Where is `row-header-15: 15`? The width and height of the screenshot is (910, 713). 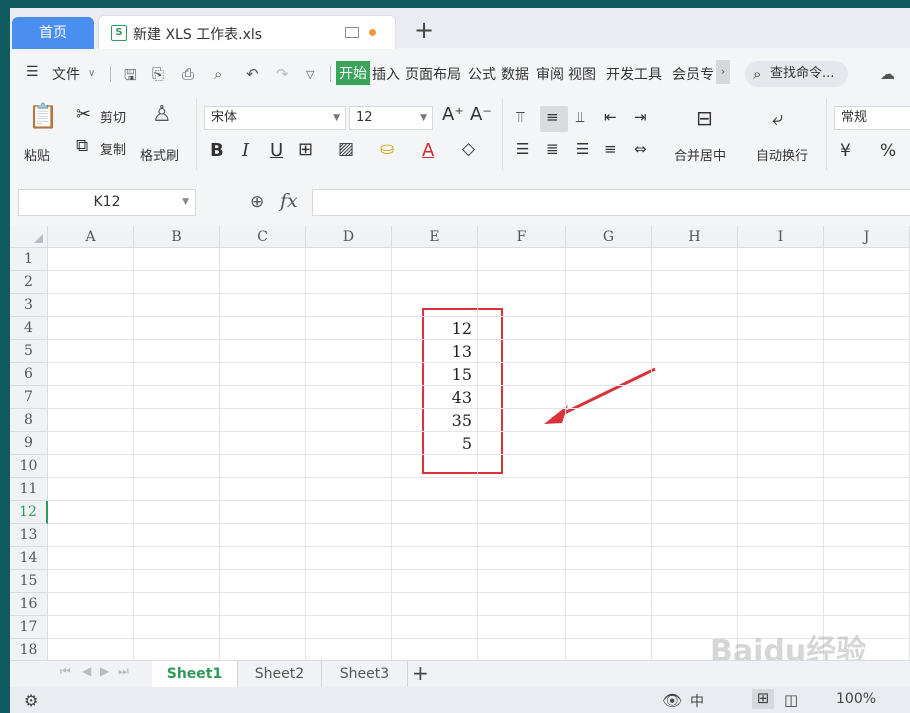
row-header-15: 15 is located at coordinates (29, 581).